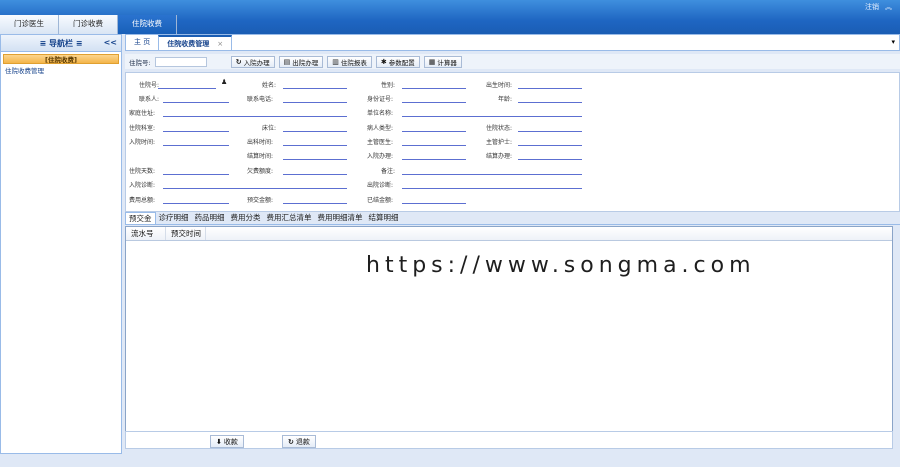 This screenshot has height=467, width=900. I want to click on address-field, so click(255, 116).